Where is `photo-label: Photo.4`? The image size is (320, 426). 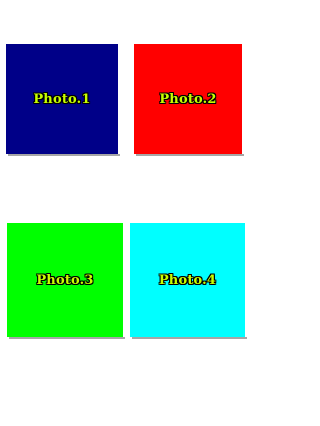 photo-label: Photo.4 is located at coordinates (187, 280).